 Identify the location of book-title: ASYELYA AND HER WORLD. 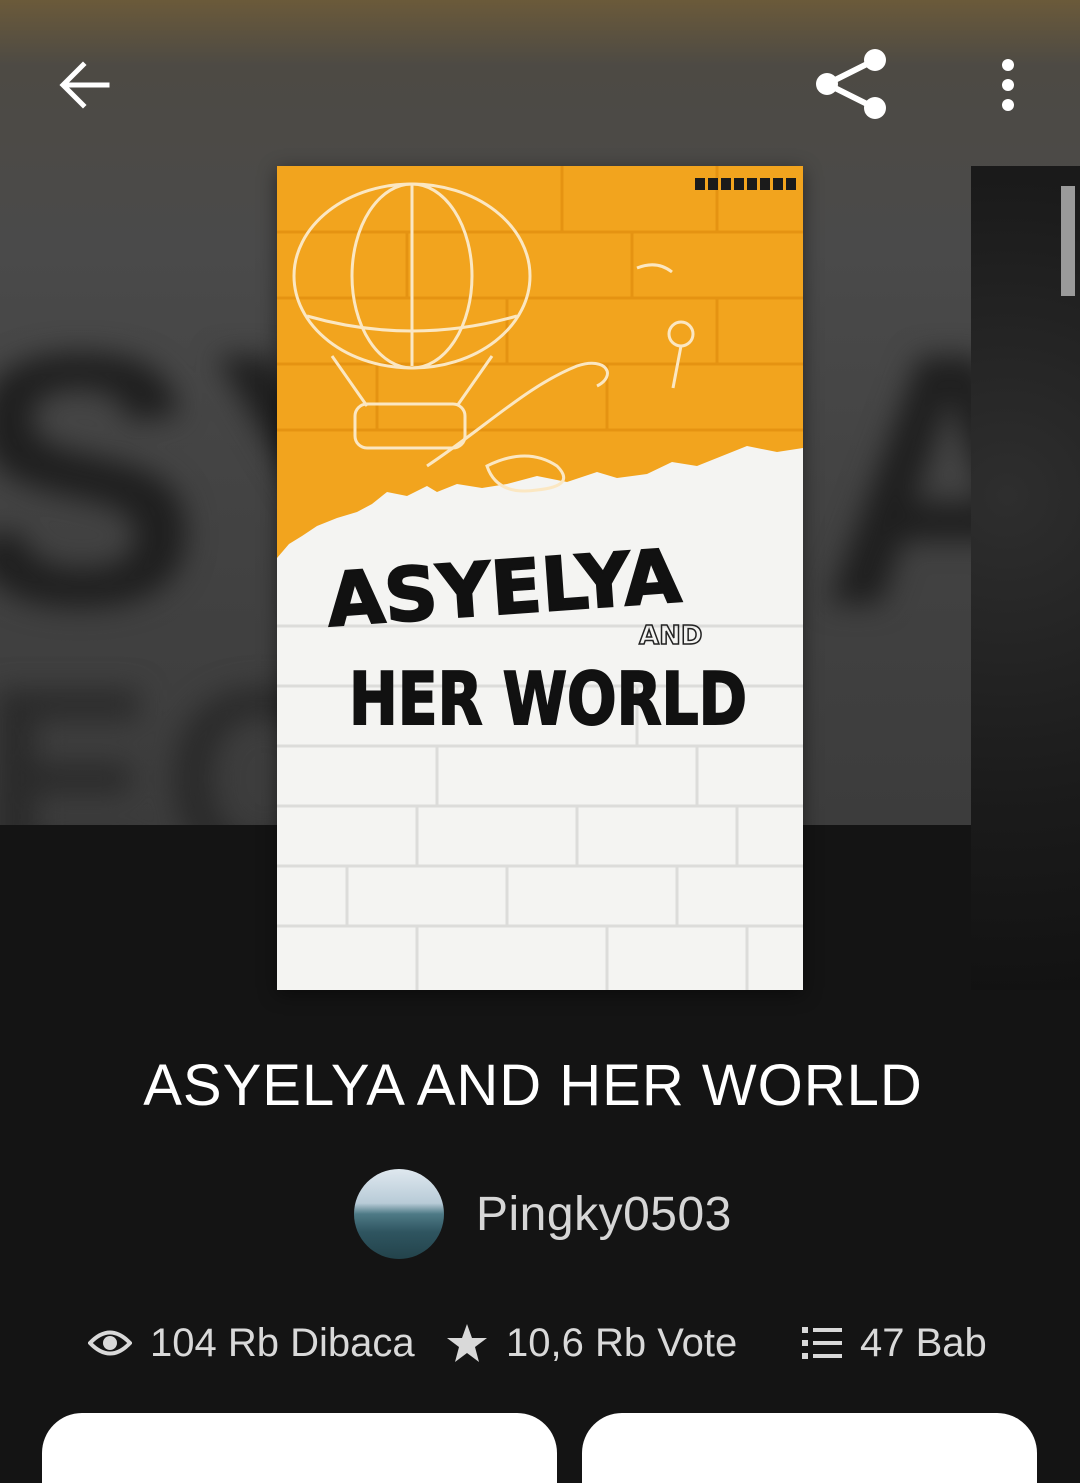
(533, 1085).